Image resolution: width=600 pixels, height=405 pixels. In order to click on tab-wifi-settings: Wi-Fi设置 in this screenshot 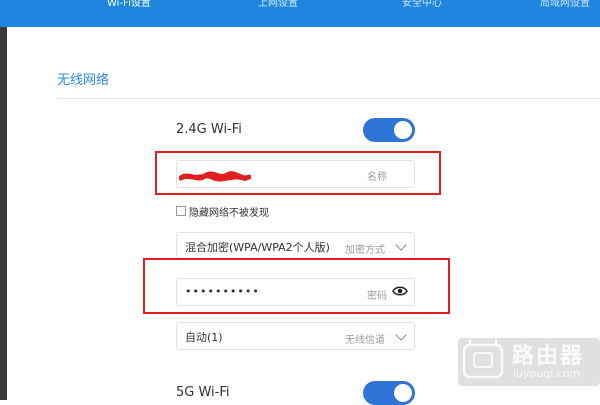, I will do `click(129, 4)`.